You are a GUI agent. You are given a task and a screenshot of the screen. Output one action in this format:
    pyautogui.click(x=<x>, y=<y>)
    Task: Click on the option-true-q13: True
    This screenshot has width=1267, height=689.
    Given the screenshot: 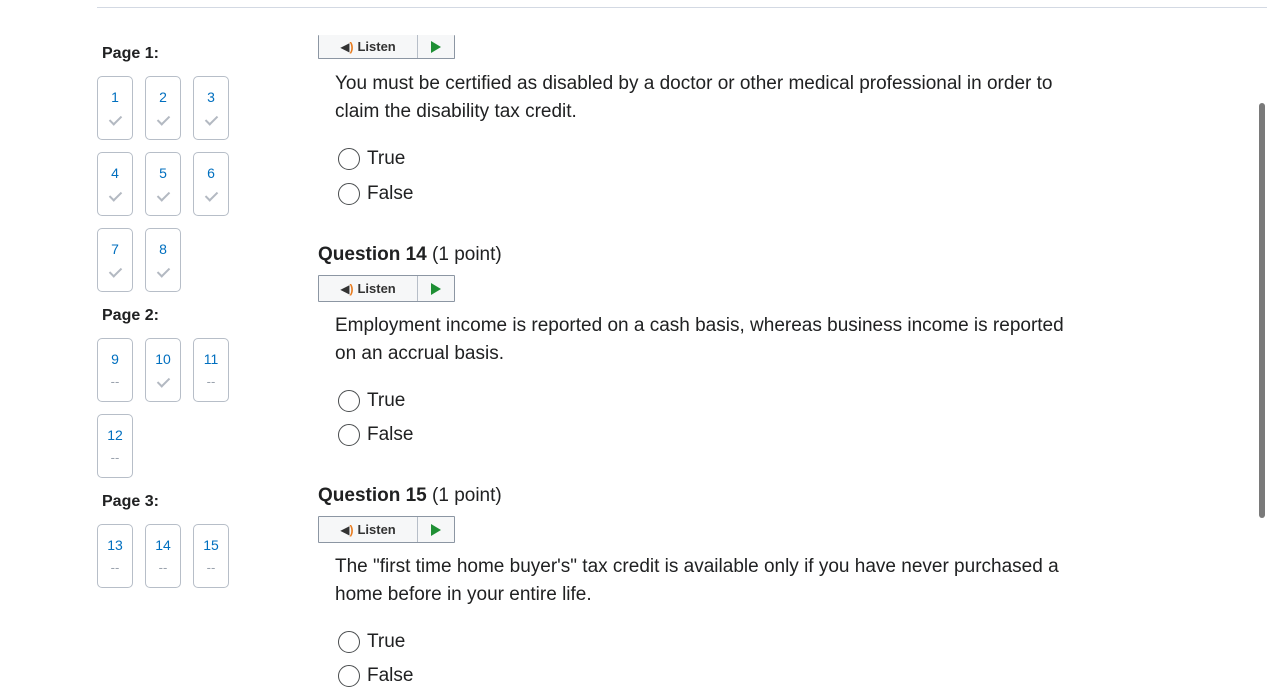 What is the action you would take?
    pyautogui.click(x=371, y=159)
    